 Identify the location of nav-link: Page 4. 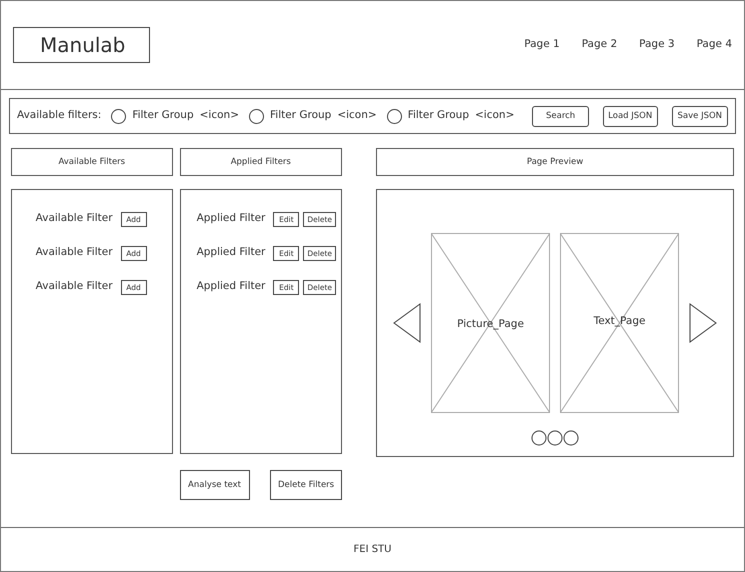
(714, 45).